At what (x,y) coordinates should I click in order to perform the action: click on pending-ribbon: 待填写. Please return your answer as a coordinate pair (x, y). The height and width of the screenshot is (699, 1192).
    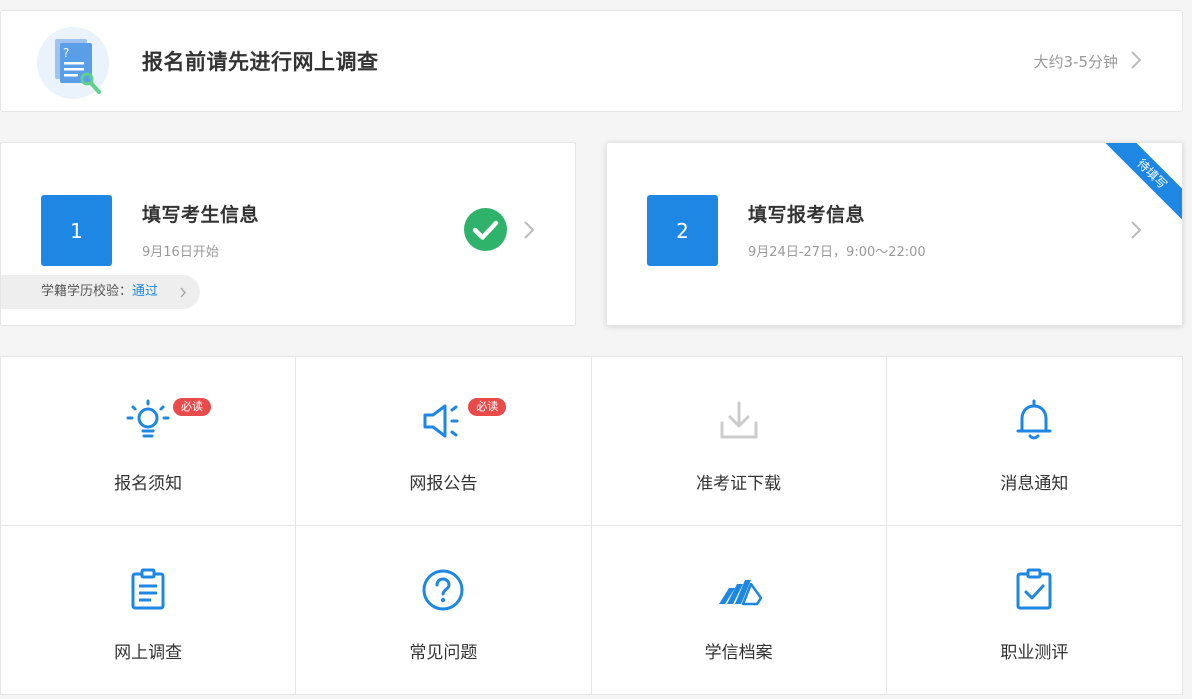
    Looking at the image, I should click on (1141, 184).